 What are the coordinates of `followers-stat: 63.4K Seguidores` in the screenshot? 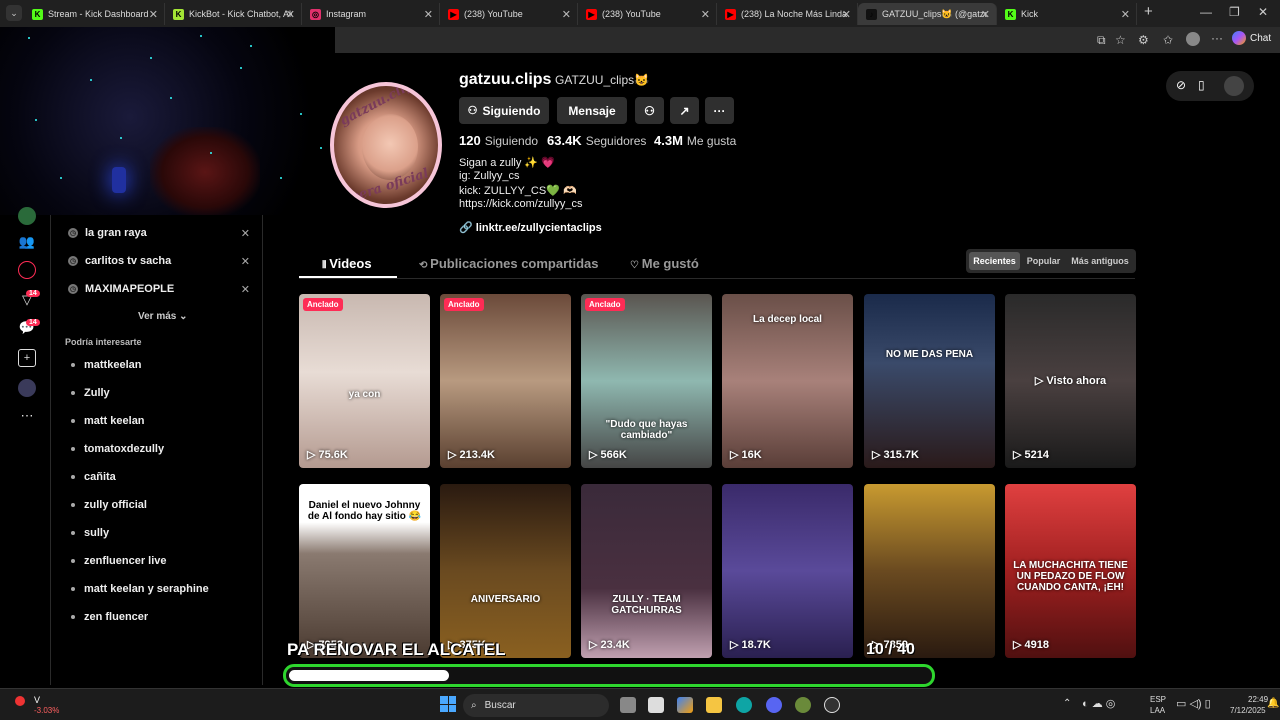 It's located at (596, 140).